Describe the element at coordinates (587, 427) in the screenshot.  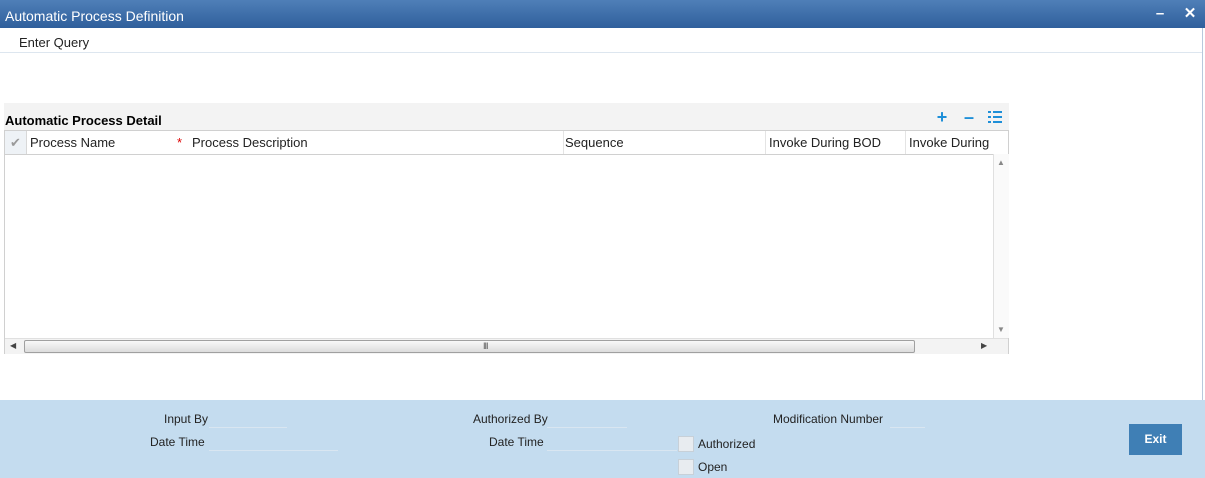
I see `authorized-by-underline` at that location.